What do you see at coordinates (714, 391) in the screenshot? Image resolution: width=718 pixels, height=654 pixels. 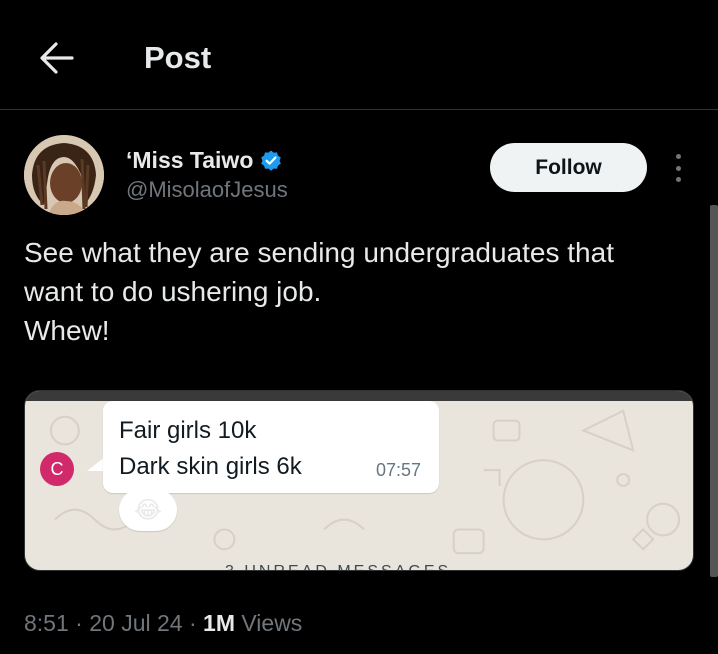 I see `scrollbar` at bounding box center [714, 391].